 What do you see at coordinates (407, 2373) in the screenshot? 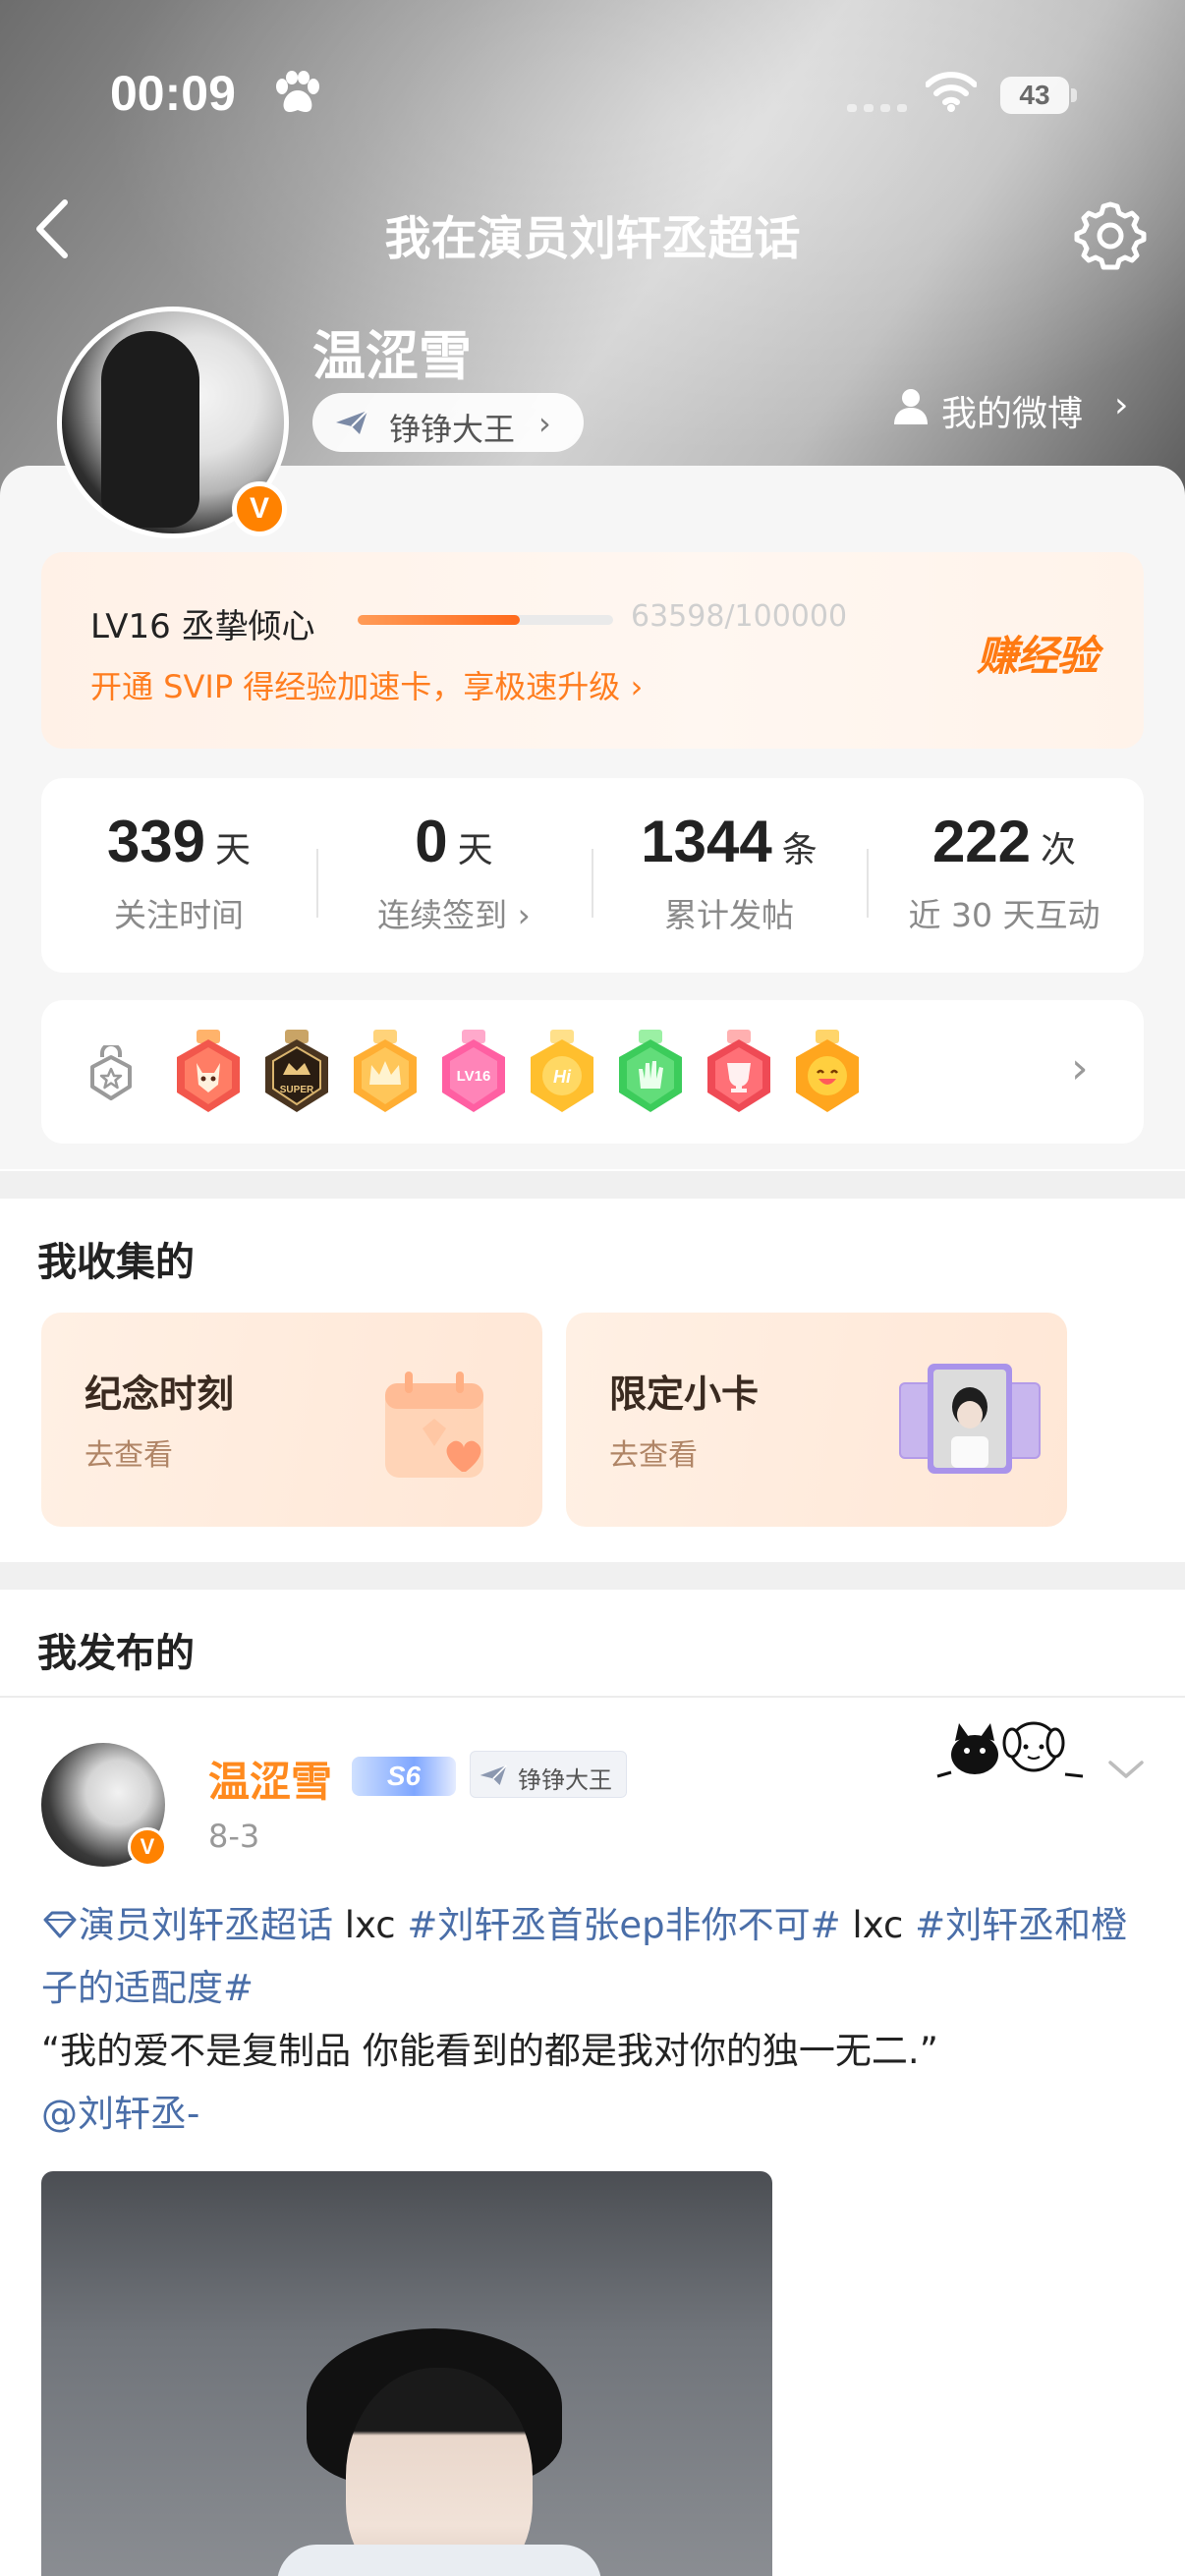
I see `post-image` at bounding box center [407, 2373].